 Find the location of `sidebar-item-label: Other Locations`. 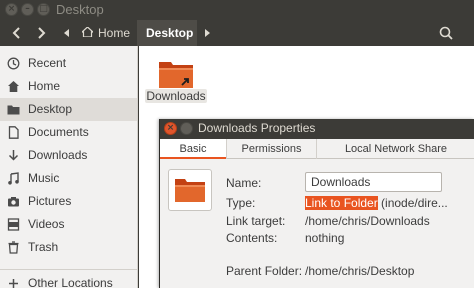

sidebar-item-label: Other Locations is located at coordinates (70, 282).